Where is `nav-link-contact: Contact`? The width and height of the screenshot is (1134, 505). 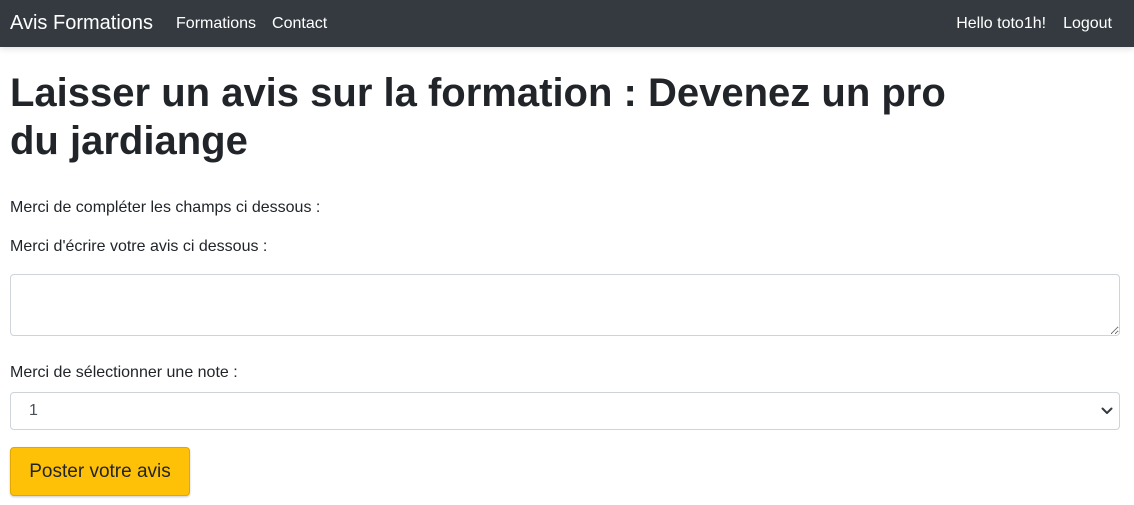 nav-link-contact: Contact is located at coordinates (299, 24).